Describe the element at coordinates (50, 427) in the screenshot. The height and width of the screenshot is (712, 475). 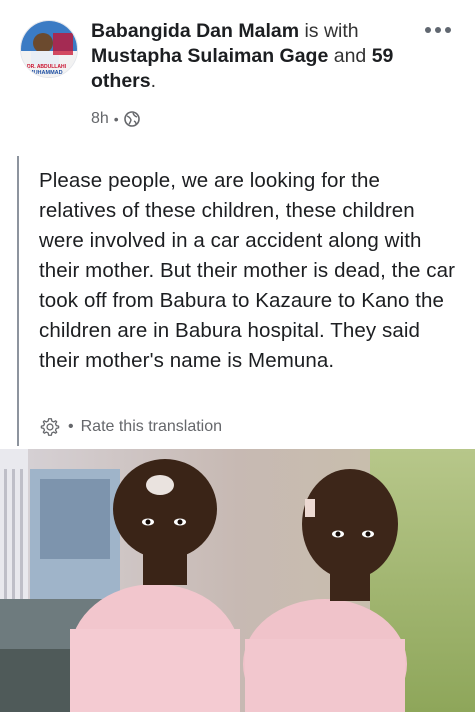
I see `gear-icon` at that location.